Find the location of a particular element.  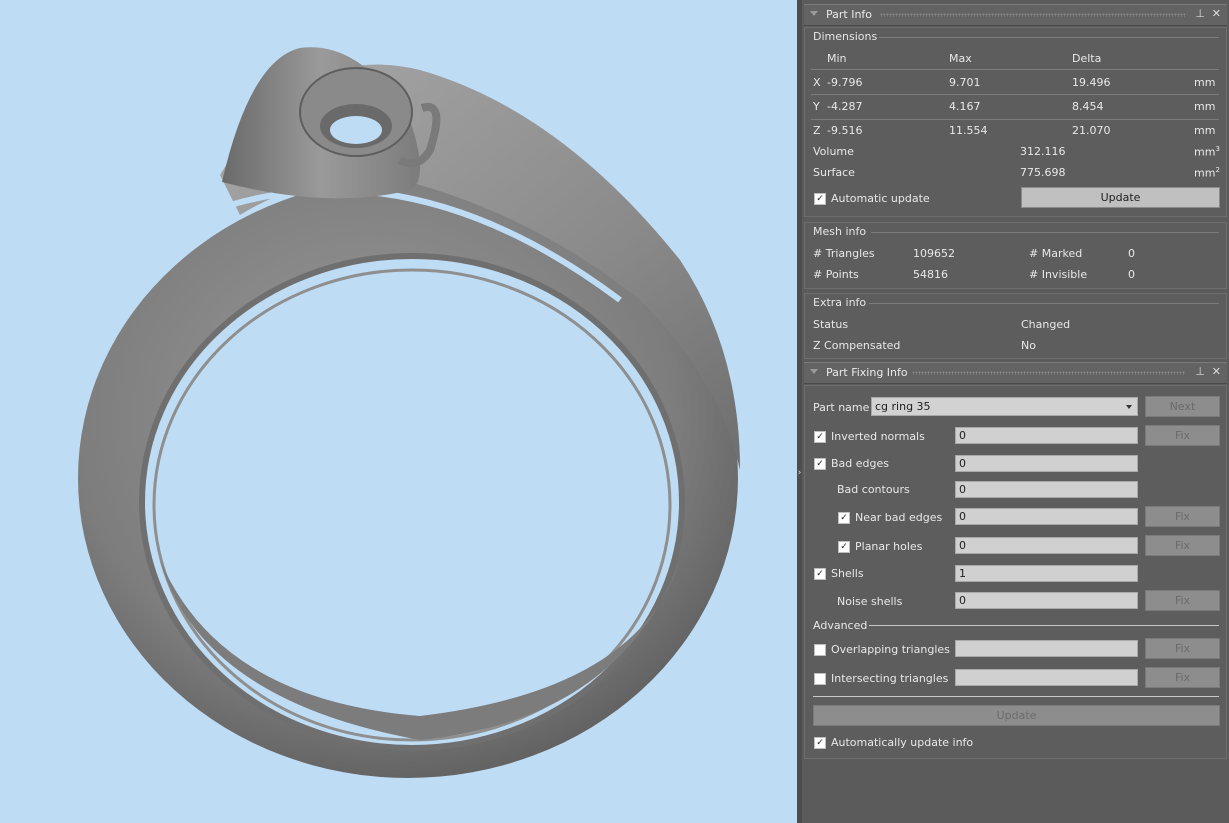

near-bad-edges-label: Near bad edges is located at coordinates (899, 517).